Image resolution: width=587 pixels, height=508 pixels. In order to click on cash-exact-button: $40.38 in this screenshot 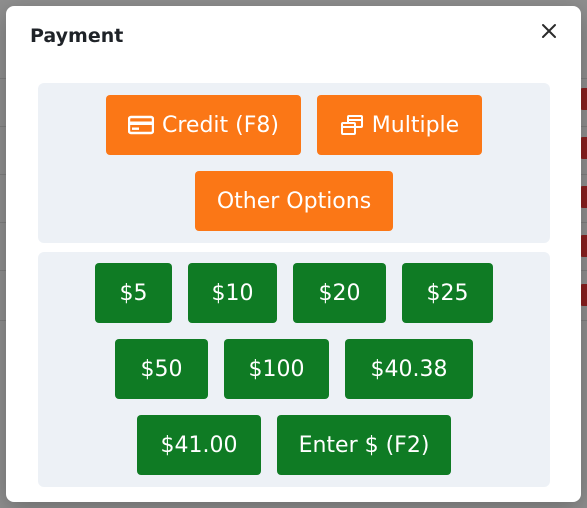, I will do `click(409, 369)`.